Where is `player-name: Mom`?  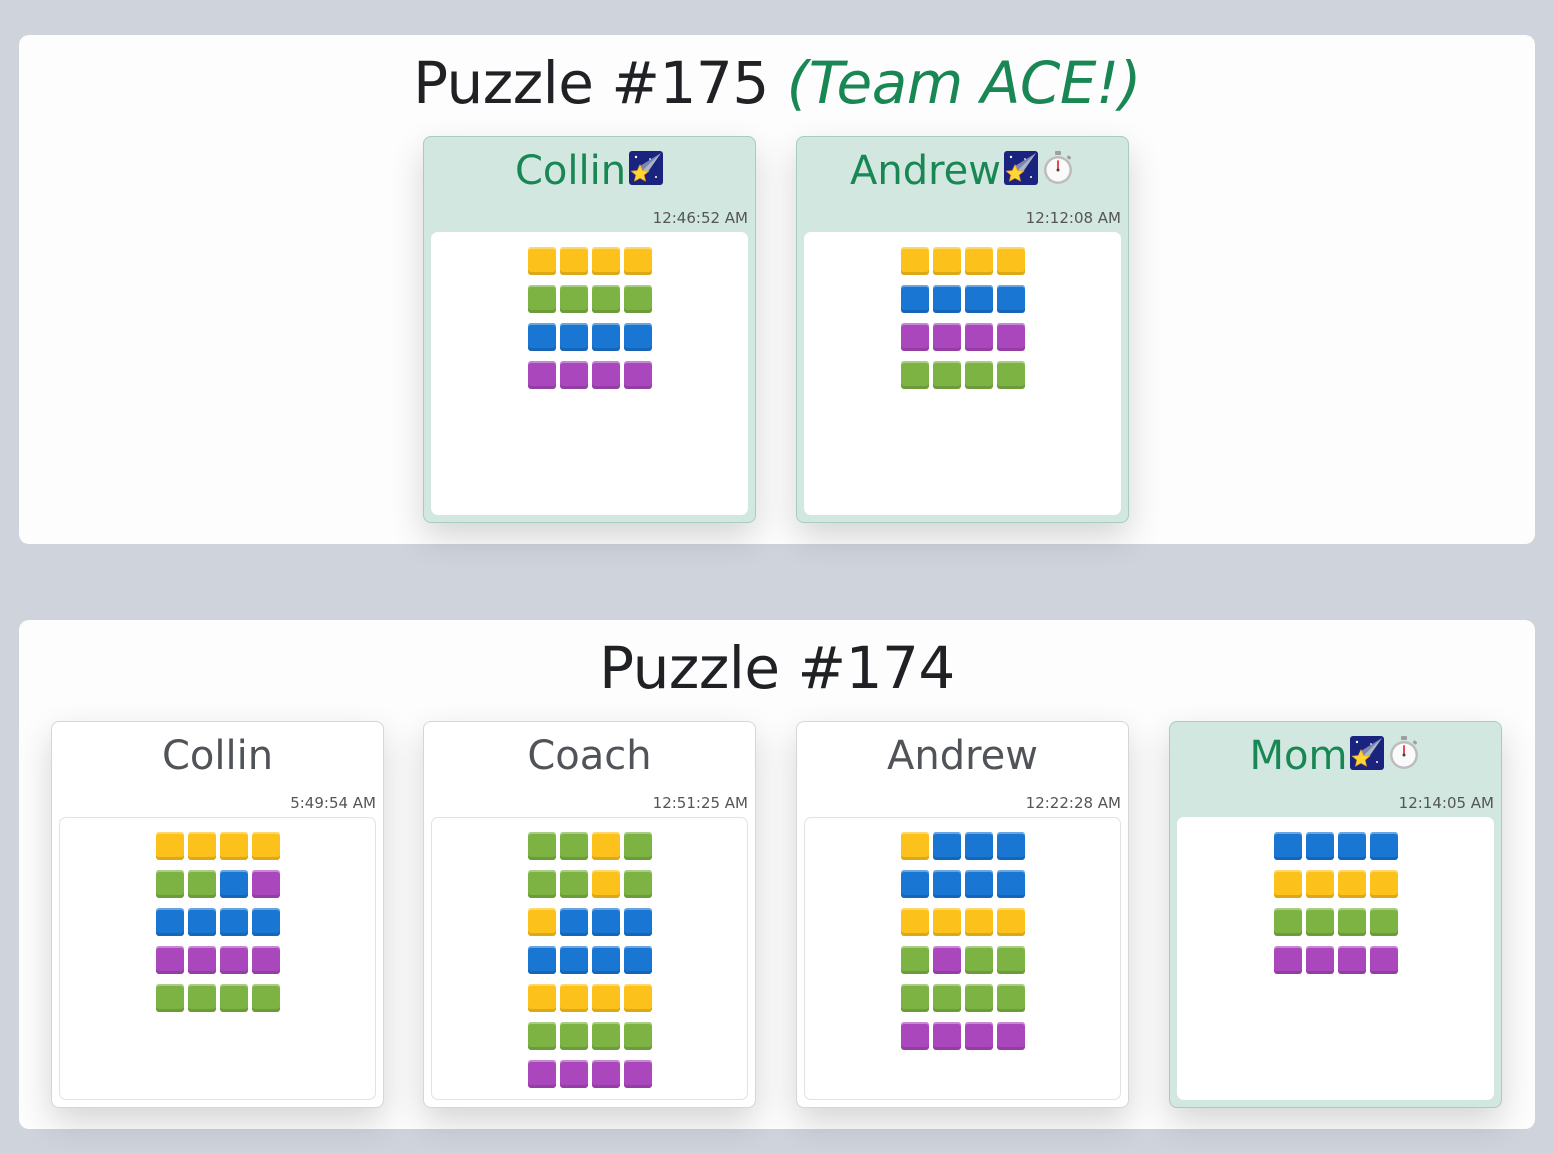
player-name: Mom is located at coordinates (1335, 757).